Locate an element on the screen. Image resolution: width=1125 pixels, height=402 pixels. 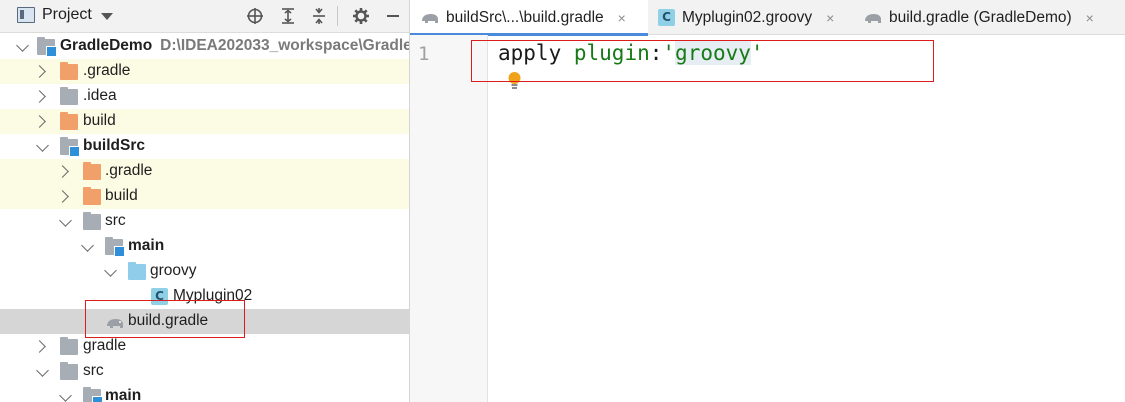
gear-icon is located at coordinates (361, 16).